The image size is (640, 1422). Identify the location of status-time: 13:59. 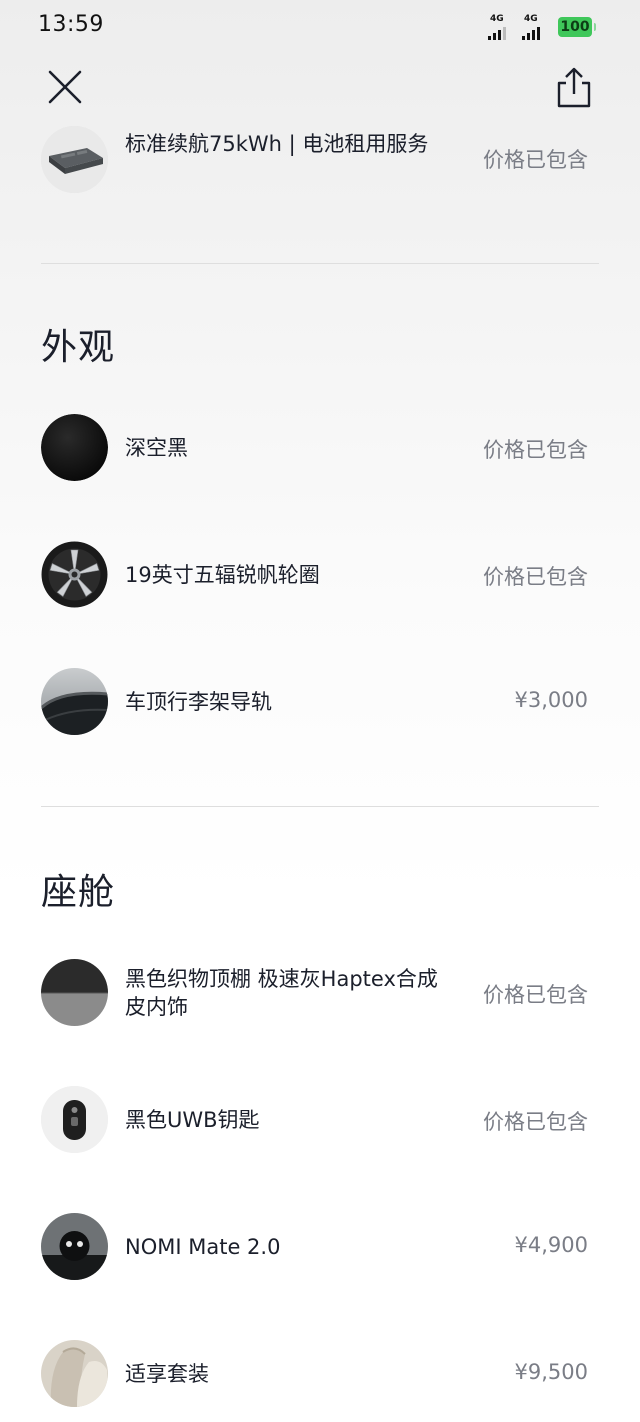
(71, 24).